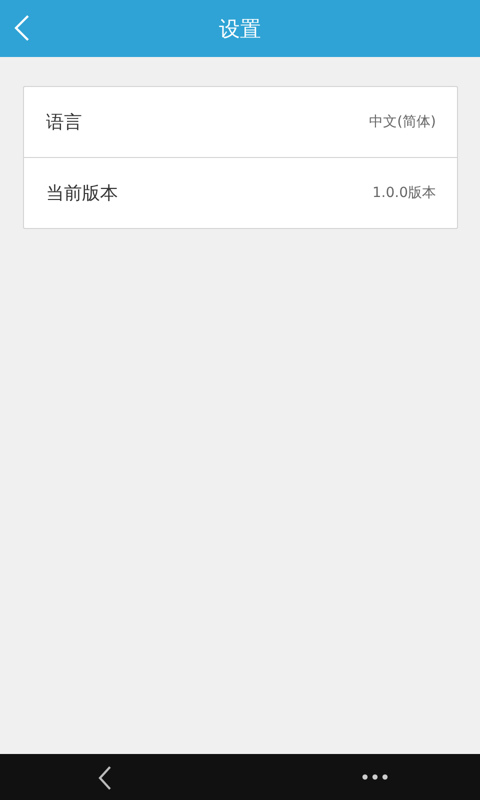  Describe the element at coordinates (240, 122) in the screenshot. I see `settings-row: 语言 中文(简体)` at that location.